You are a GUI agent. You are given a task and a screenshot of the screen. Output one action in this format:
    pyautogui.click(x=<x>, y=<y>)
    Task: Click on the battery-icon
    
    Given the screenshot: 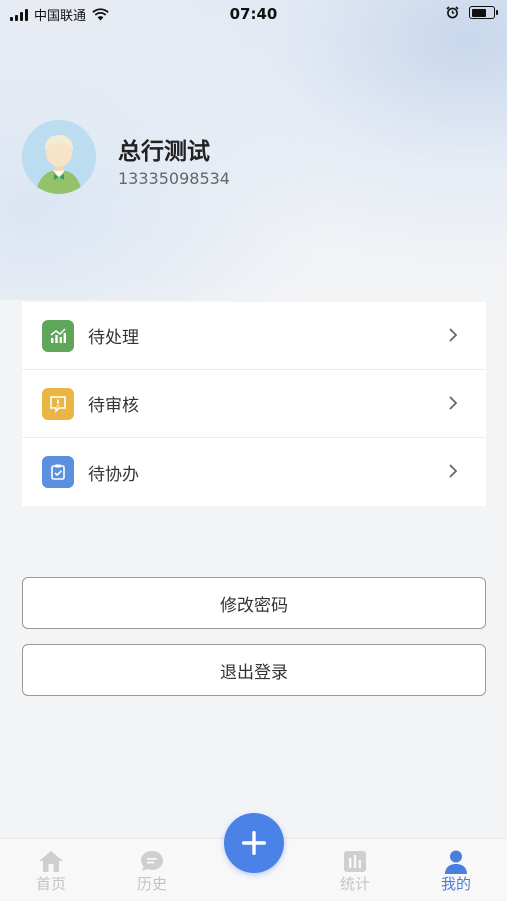 What is the action you would take?
    pyautogui.click(x=483, y=12)
    